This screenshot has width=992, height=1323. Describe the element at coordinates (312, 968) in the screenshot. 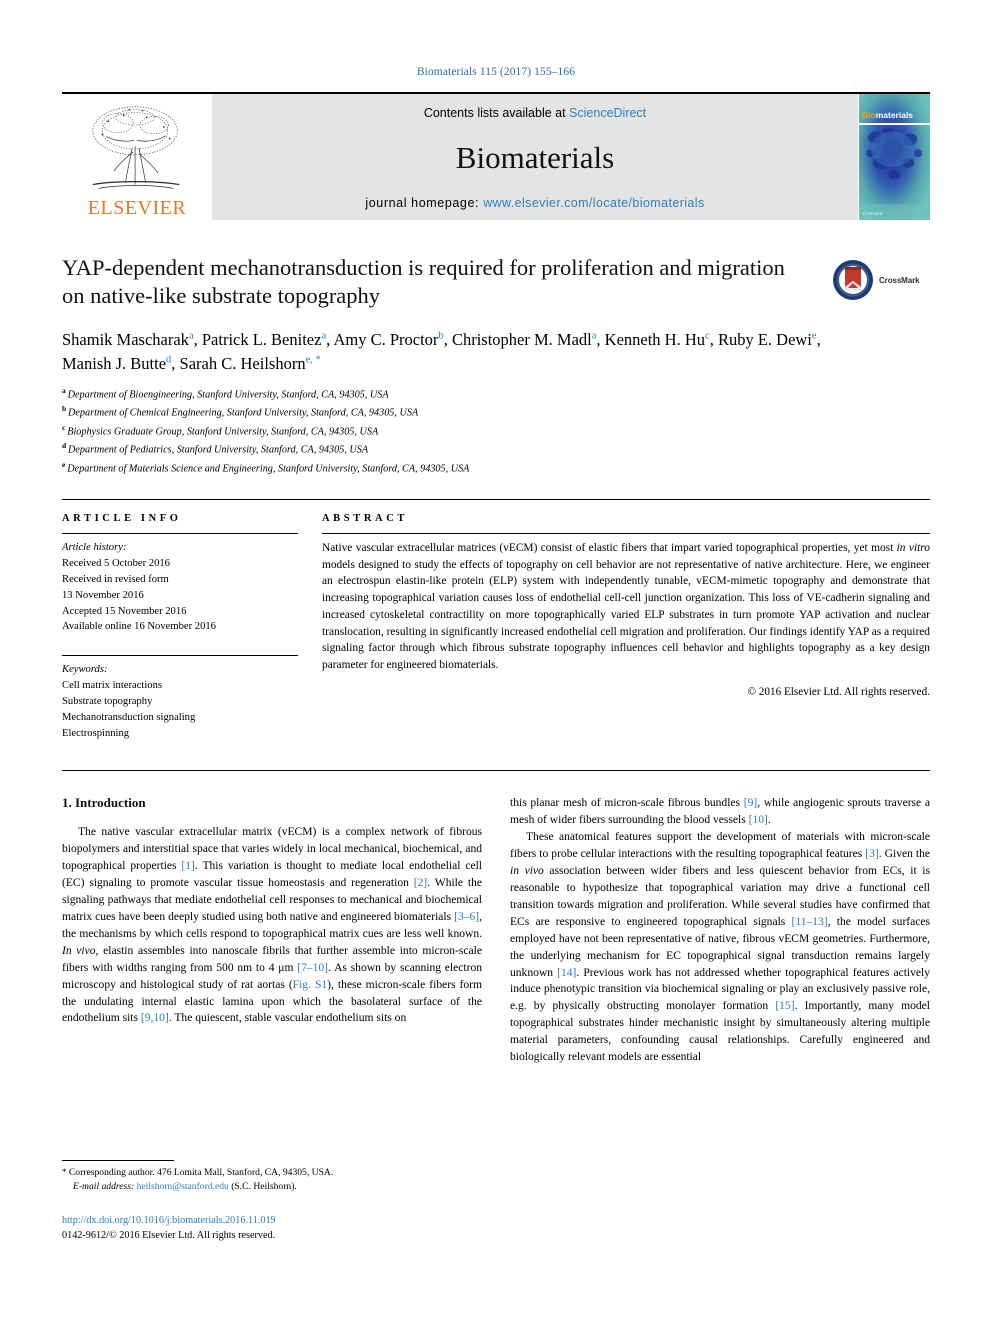

I see `citation-ref: [7–10]` at that location.